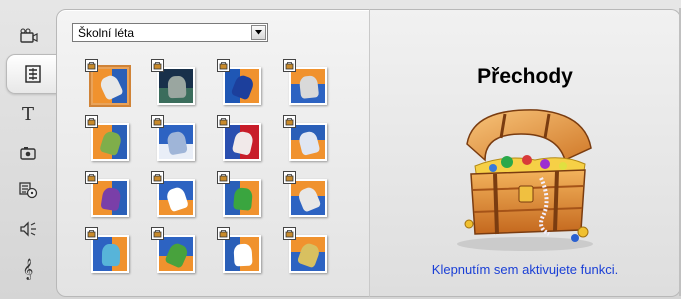 The image size is (681, 299). I want to click on transitions-icon, so click(33, 74).